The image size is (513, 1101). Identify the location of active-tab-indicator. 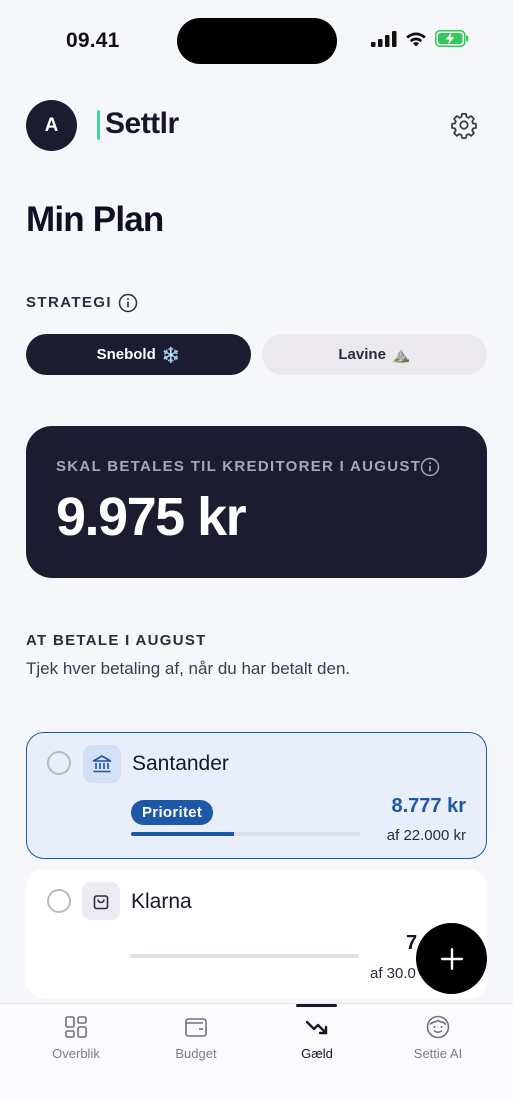
(316, 1005).